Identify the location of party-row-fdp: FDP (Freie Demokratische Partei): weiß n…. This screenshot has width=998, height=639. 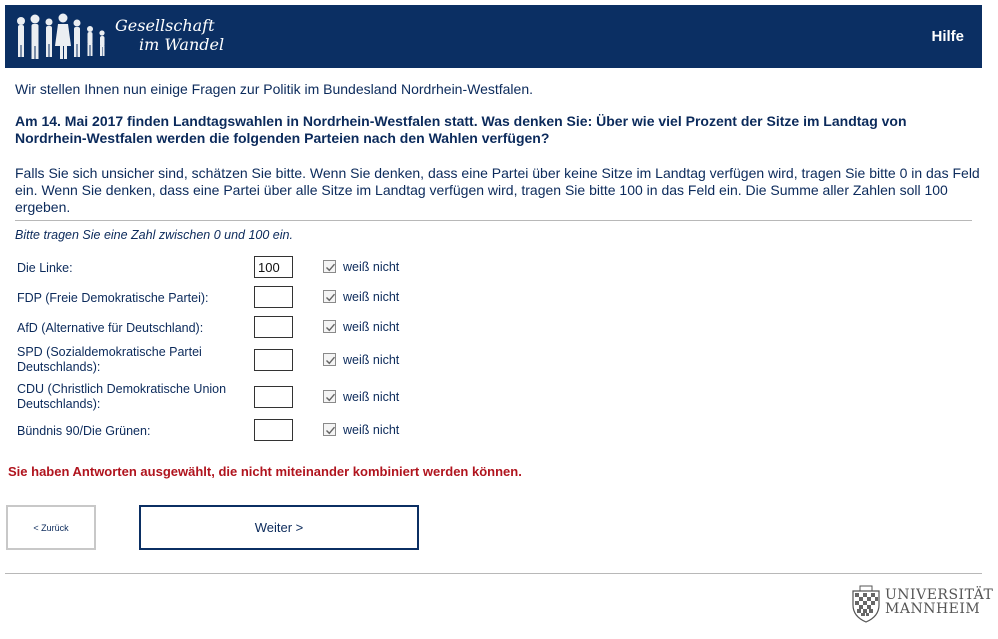
(227, 297).